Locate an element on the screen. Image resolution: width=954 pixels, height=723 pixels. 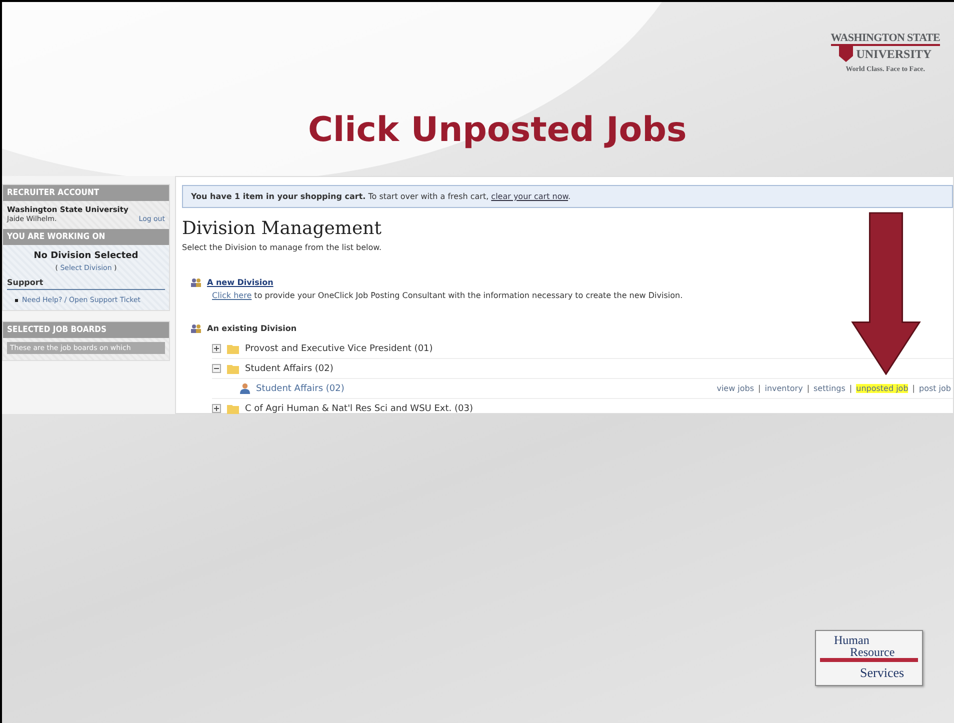
person-icon is located at coordinates (245, 388).